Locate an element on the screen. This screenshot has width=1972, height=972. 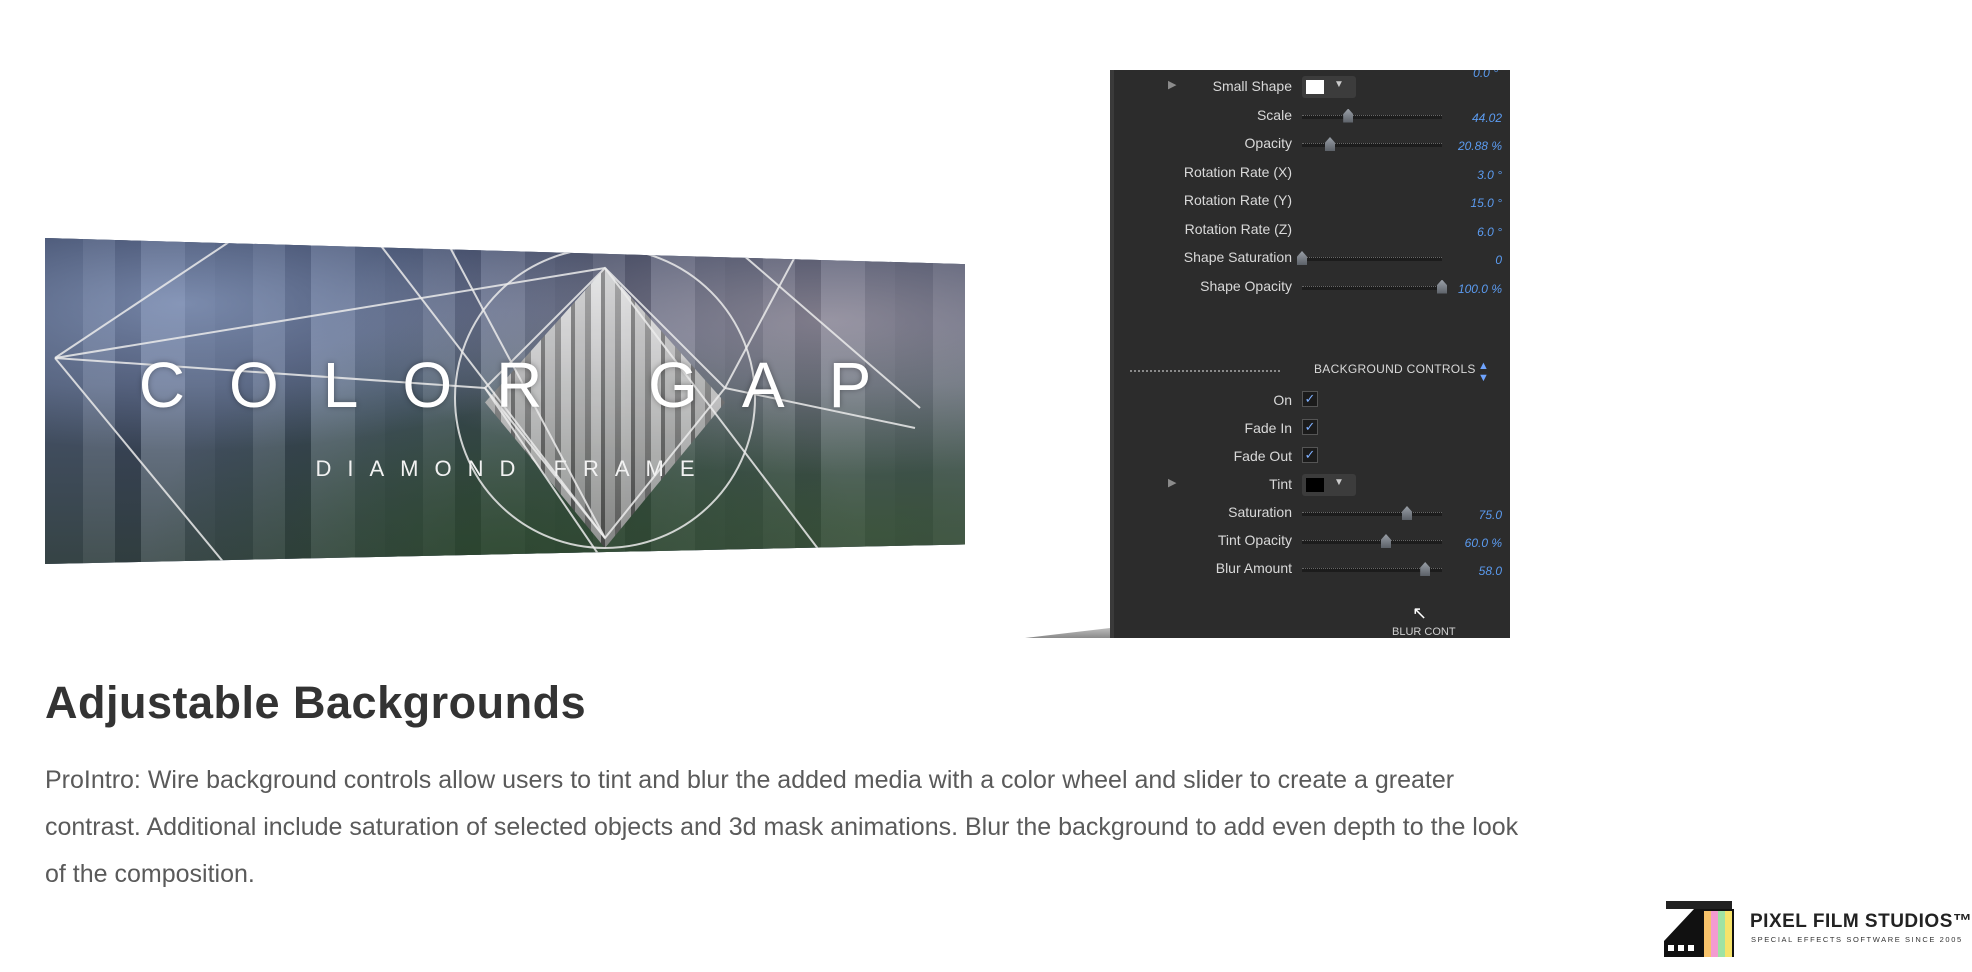
control-label: Fade Out is located at coordinates (1262, 456).